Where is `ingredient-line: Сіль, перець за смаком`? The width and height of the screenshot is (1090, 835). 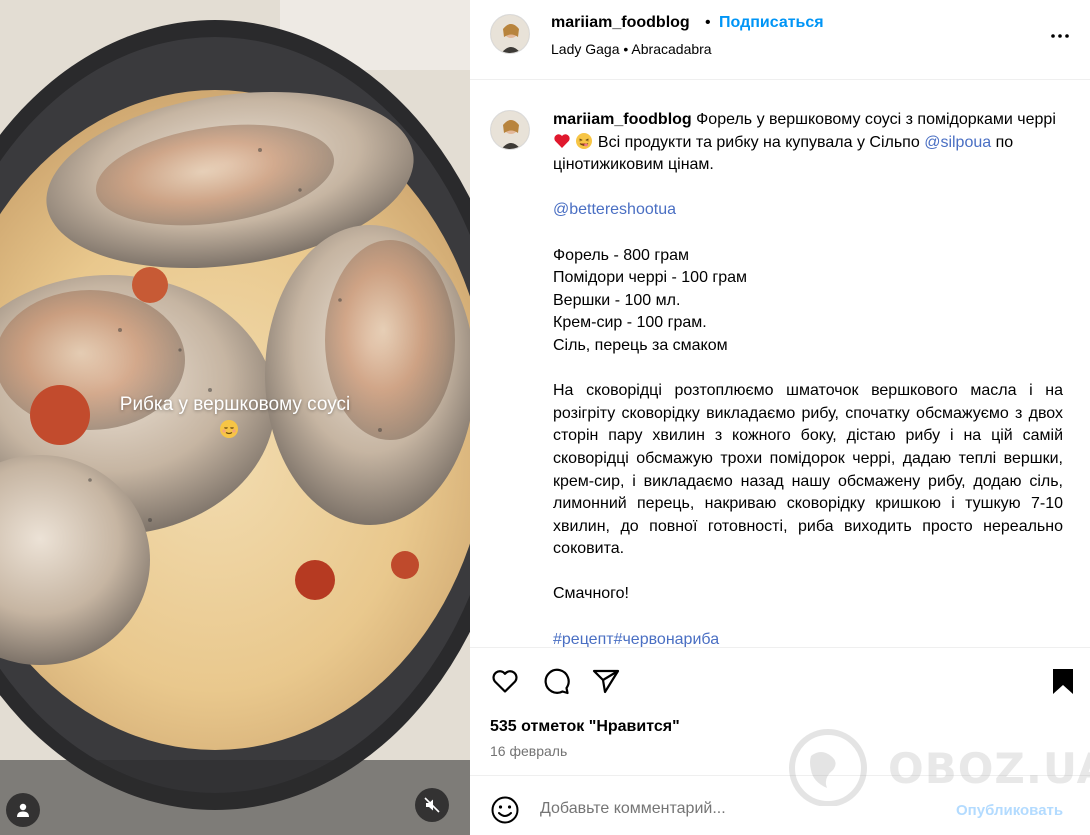 ingredient-line: Сіль, перець за смаком is located at coordinates (640, 345).